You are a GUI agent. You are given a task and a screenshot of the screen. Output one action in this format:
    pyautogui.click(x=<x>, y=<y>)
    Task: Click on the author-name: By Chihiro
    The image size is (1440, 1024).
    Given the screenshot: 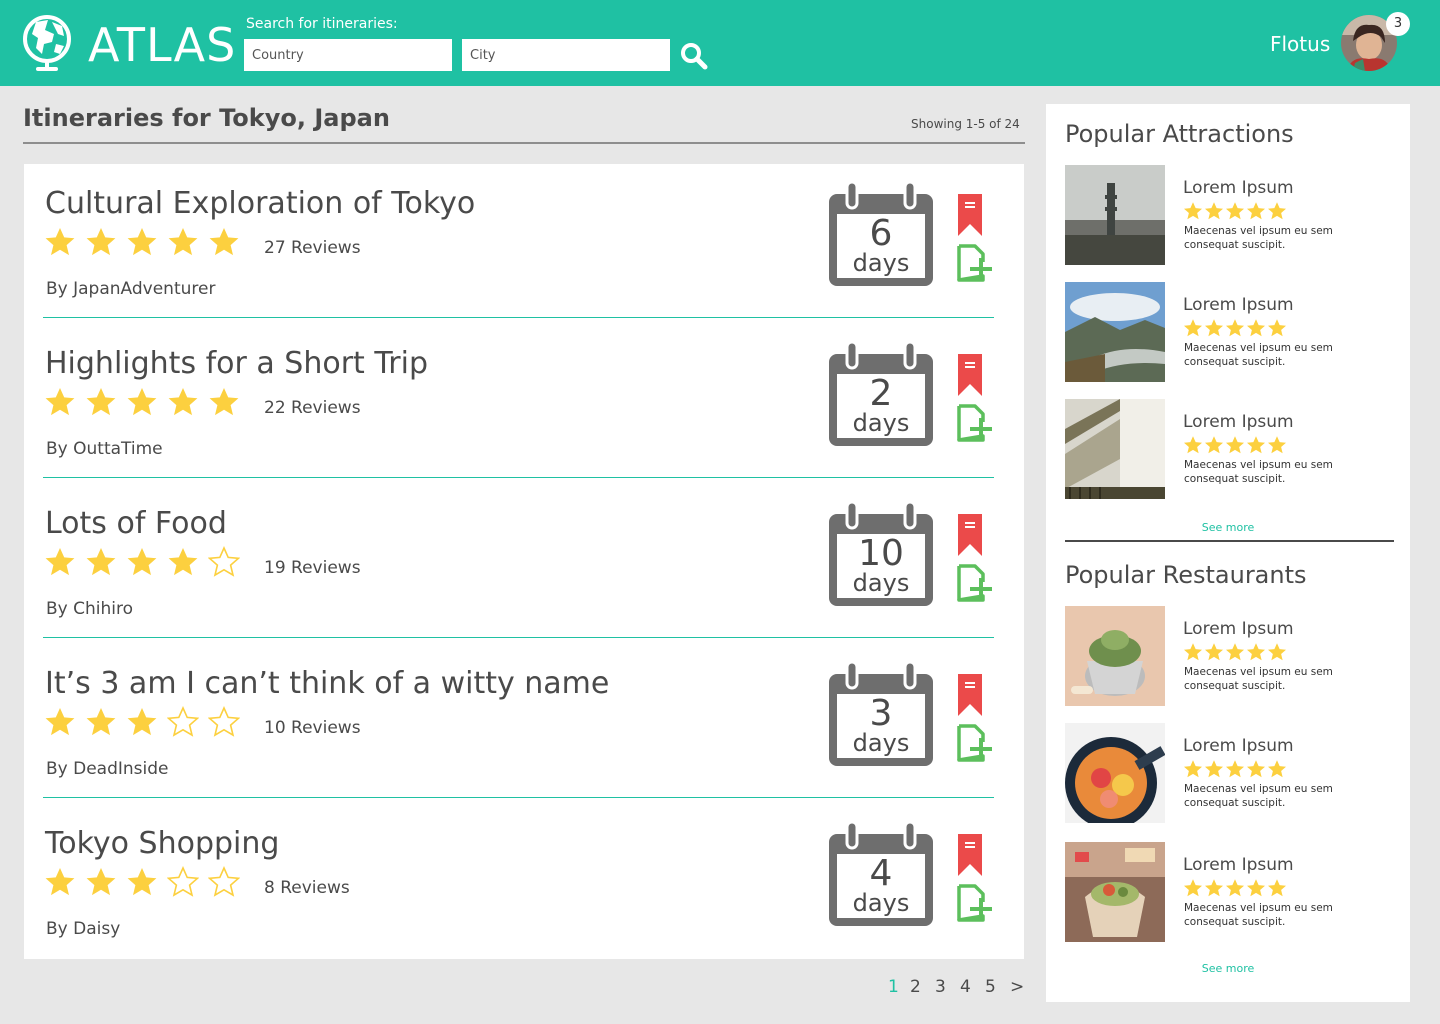 What is the action you would take?
    pyautogui.click(x=89, y=609)
    